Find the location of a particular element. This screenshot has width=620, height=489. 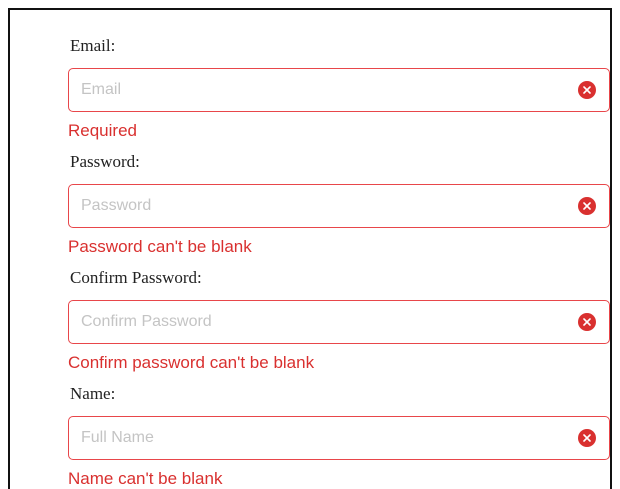

confirm-password-label-colon: : is located at coordinates (199, 277).